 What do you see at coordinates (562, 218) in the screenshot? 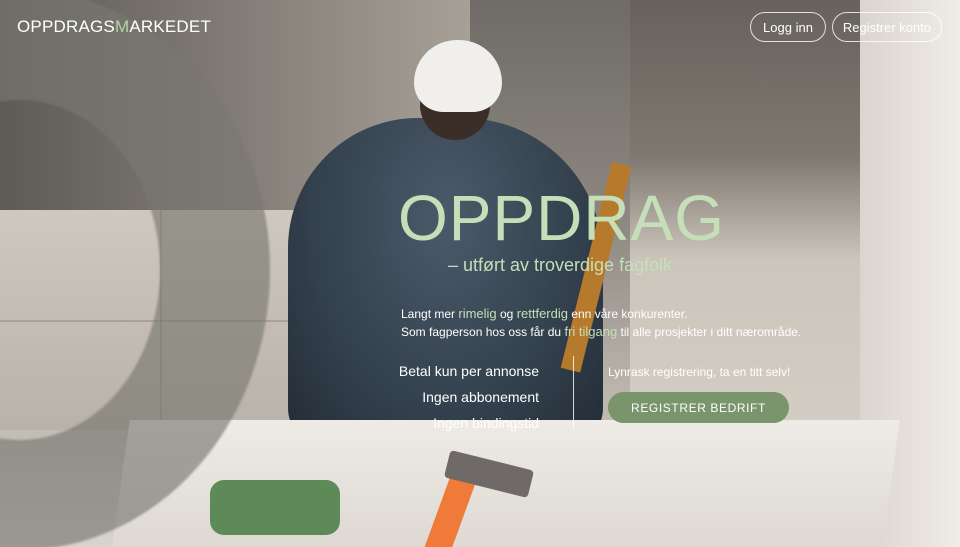
I see `hero-title: OPPDRAG` at bounding box center [562, 218].